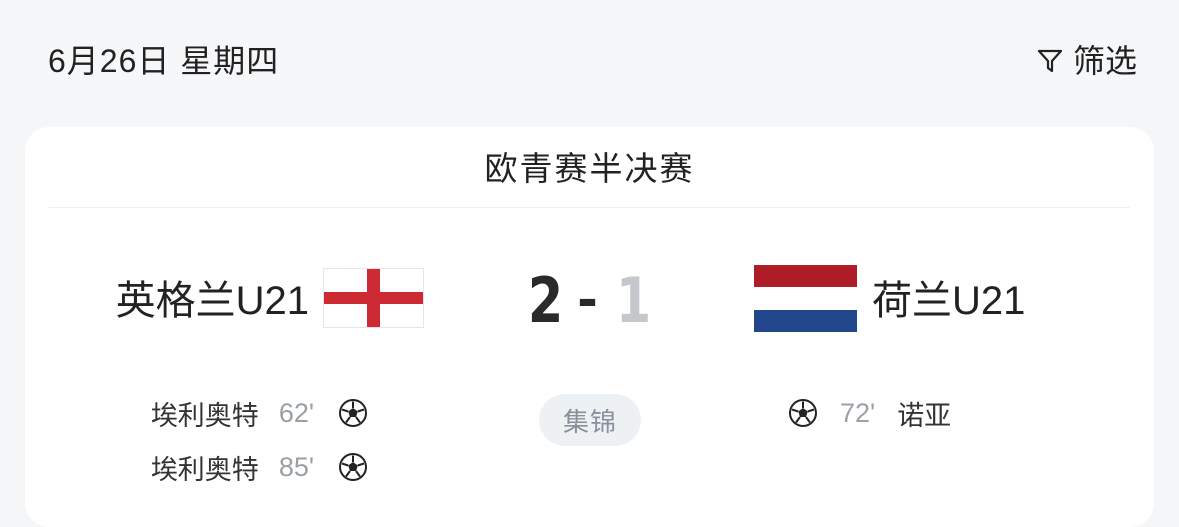 The width and height of the screenshot is (1179, 527). What do you see at coordinates (924, 415) in the screenshot?
I see `goal-scorer: 诺亚` at bounding box center [924, 415].